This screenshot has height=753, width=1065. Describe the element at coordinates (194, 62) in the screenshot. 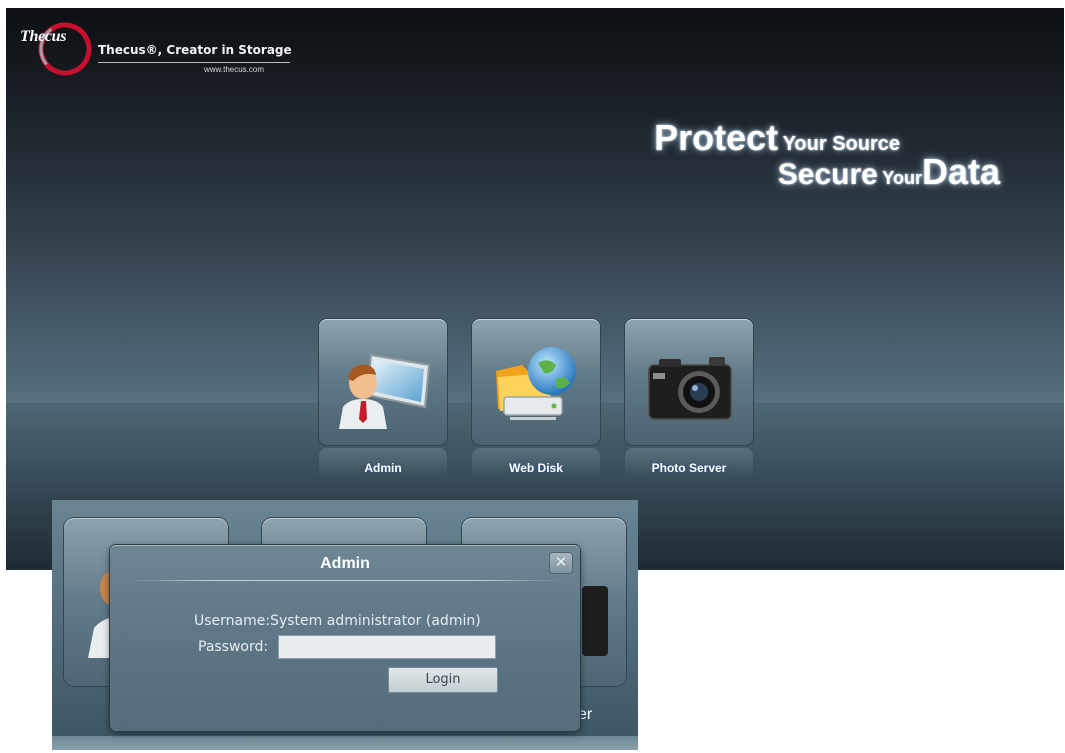

I see `logo-divider` at that location.